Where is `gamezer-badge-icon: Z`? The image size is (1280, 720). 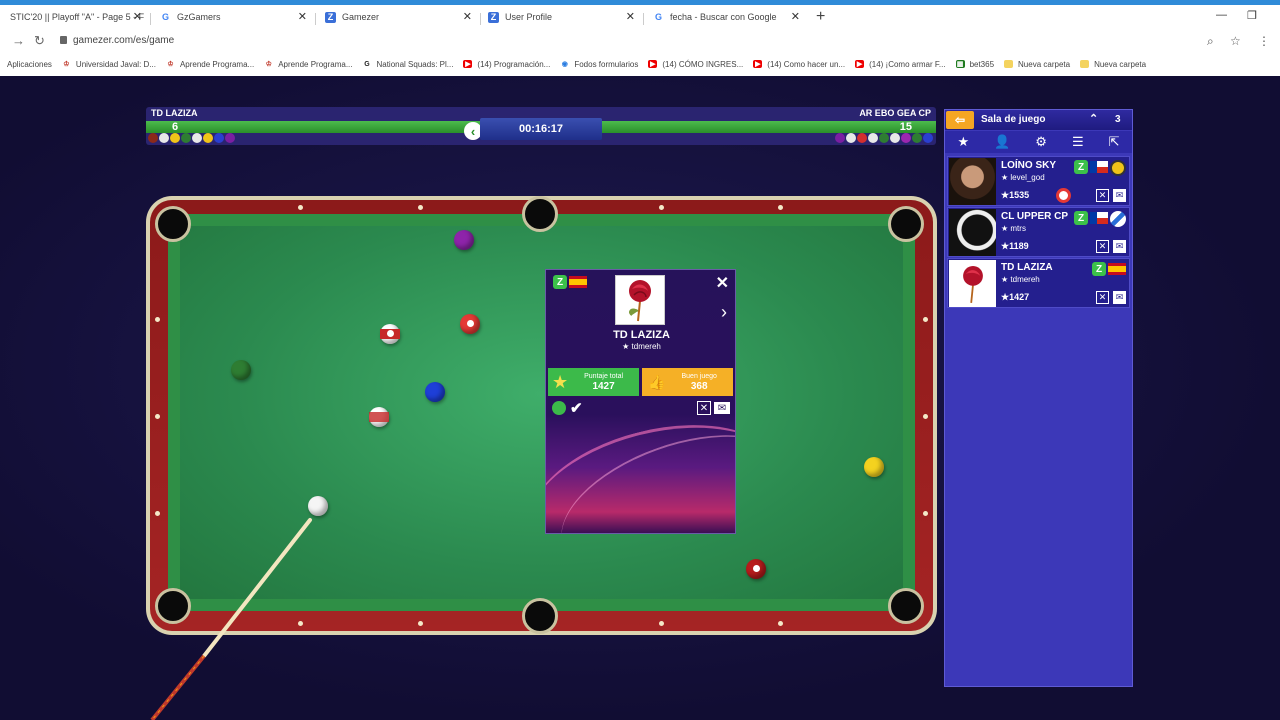 gamezer-badge-icon: Z is located at coordinates (1099, 269).